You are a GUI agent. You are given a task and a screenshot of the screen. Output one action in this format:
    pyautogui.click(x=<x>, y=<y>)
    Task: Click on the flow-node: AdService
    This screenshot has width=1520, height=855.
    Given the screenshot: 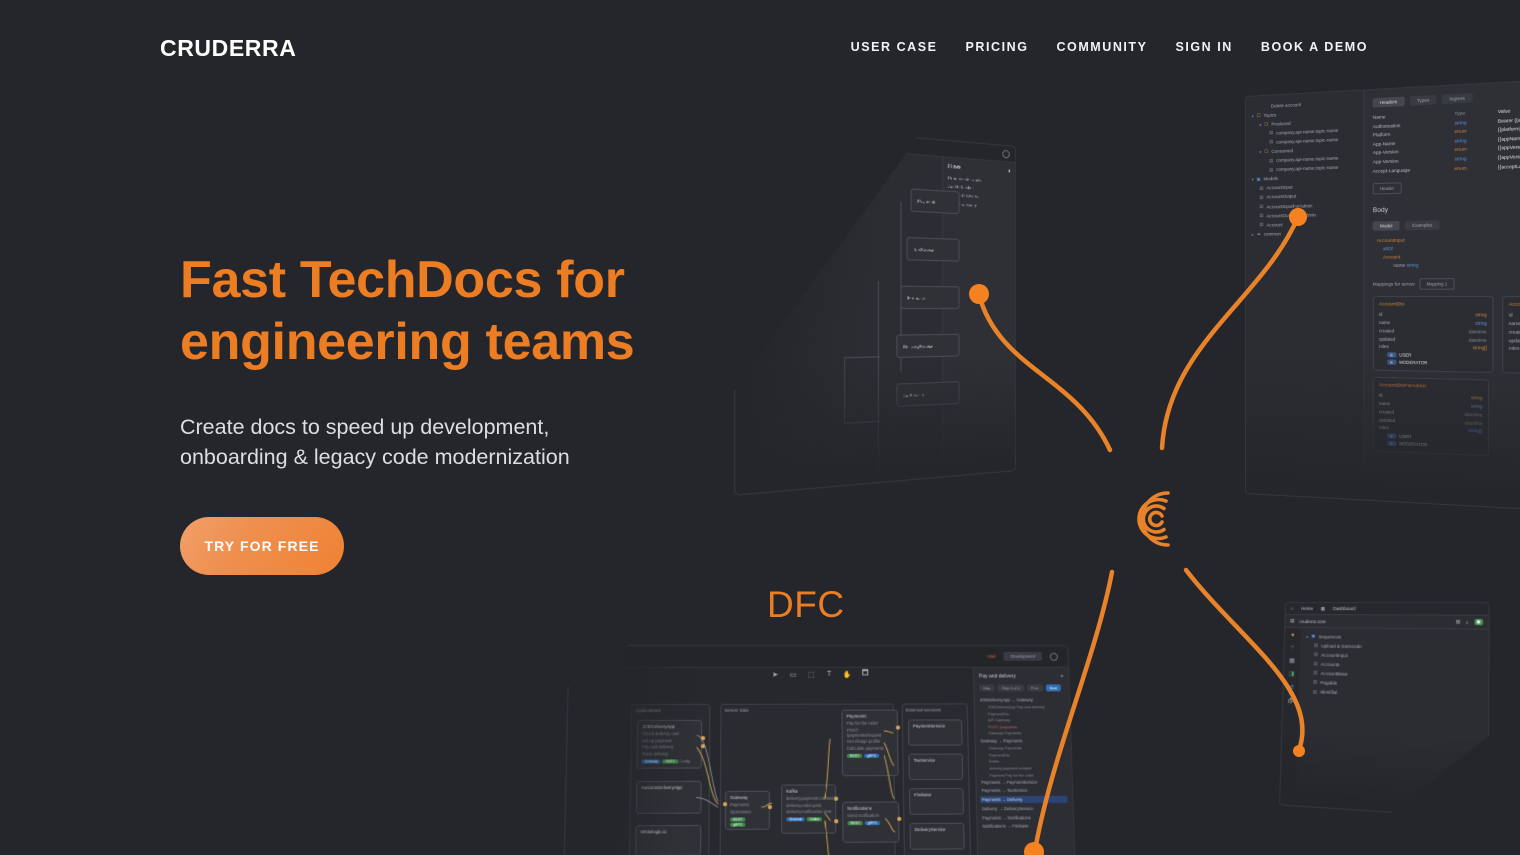 What is the action you would take?
    pyautogui.click(x=927, y=394)
    